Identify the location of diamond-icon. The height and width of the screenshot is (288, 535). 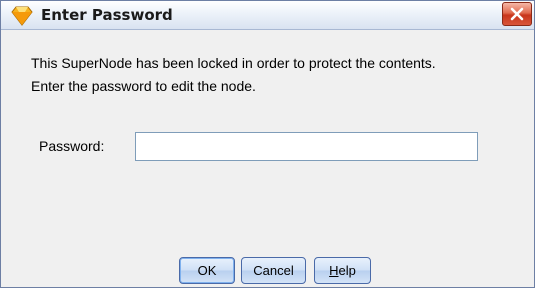
(22, 16).